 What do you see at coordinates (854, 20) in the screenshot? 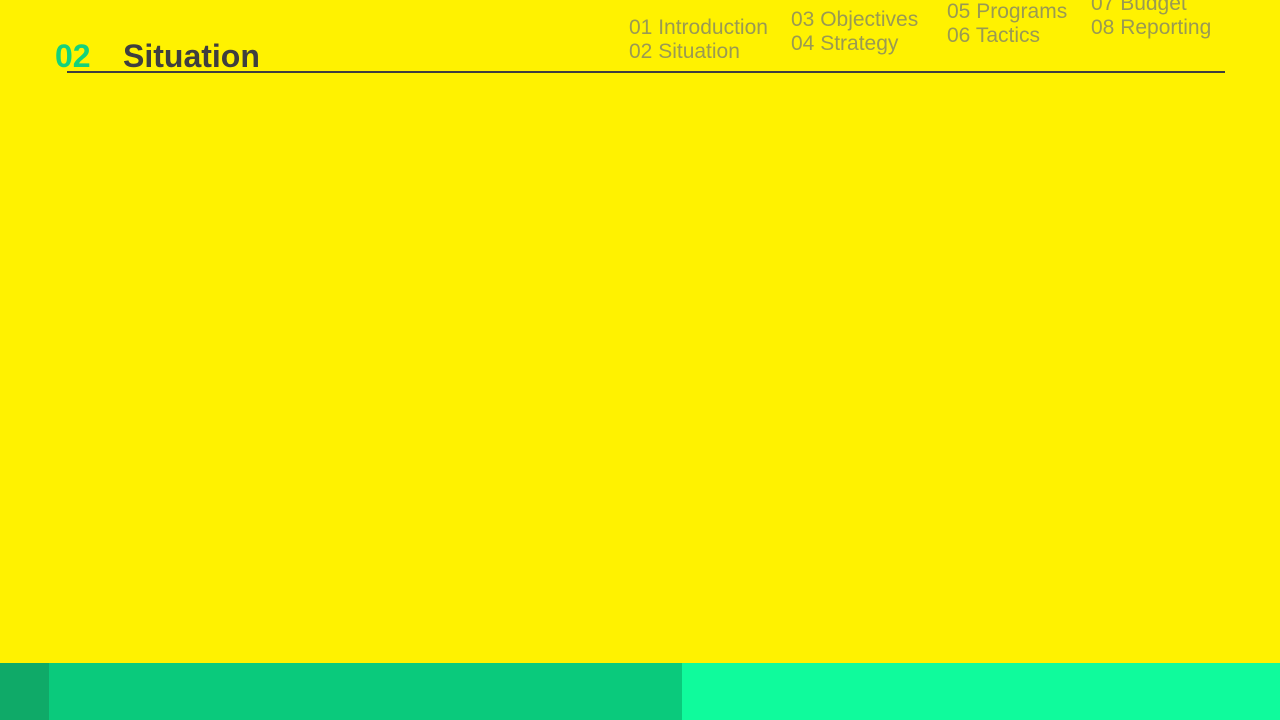
I see `nav-item-objectives: 03 Objectives` at bounding box center [854, 20].